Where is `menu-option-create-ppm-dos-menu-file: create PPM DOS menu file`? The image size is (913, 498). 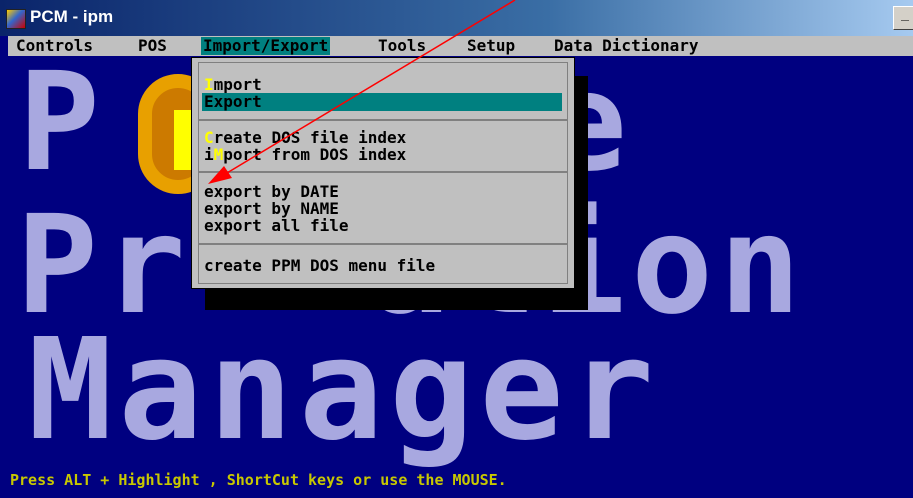 menu-option-create-ppm-dos-menu-file: create PPM DOS menu file is located at coordinates (319, 266).